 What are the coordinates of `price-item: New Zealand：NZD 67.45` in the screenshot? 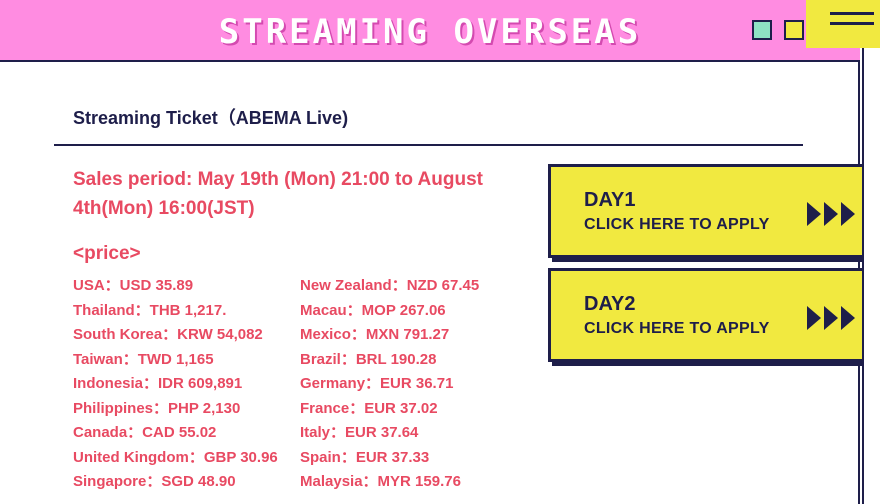 It's located at (390, 285).